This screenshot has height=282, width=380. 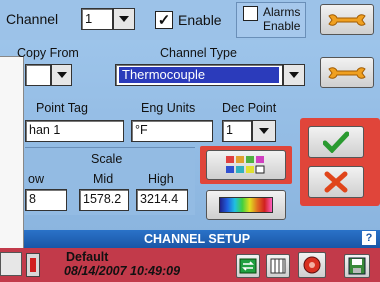 What do you see at coordinates (250, 13) in the screenshot?
I see `alarms-enable-checkbox` at bounding box center [250, 13].